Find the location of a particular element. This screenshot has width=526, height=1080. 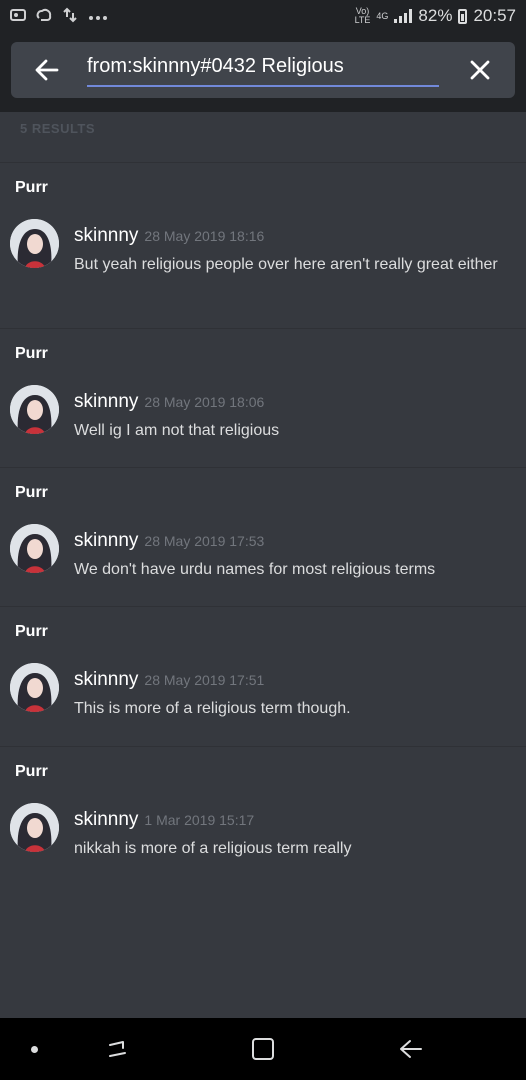

message-timestamp: 1 Mar 2019 15:17 is located at coordinates (199, 820).